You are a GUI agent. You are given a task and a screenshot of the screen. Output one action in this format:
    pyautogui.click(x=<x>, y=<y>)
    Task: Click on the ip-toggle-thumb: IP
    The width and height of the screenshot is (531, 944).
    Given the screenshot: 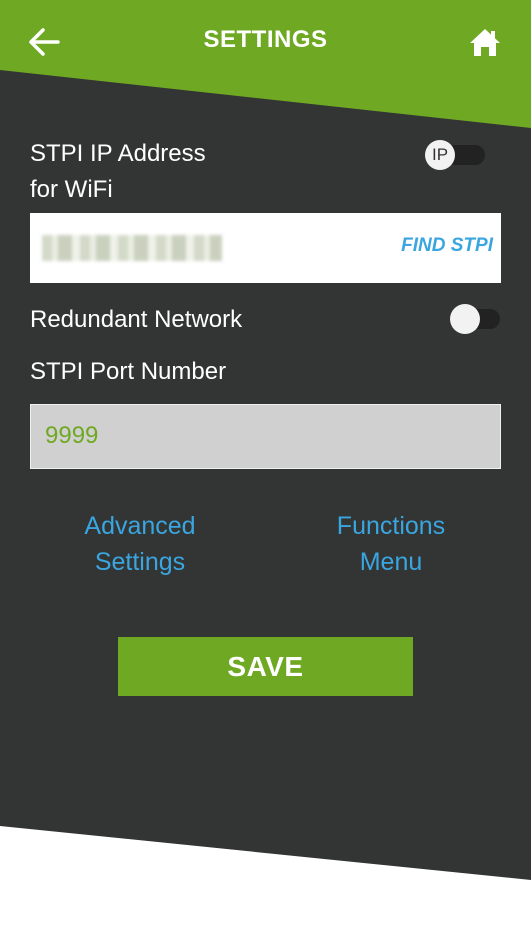 What is the action you would take?
    pyautogui.click(x=440, y=155)
    